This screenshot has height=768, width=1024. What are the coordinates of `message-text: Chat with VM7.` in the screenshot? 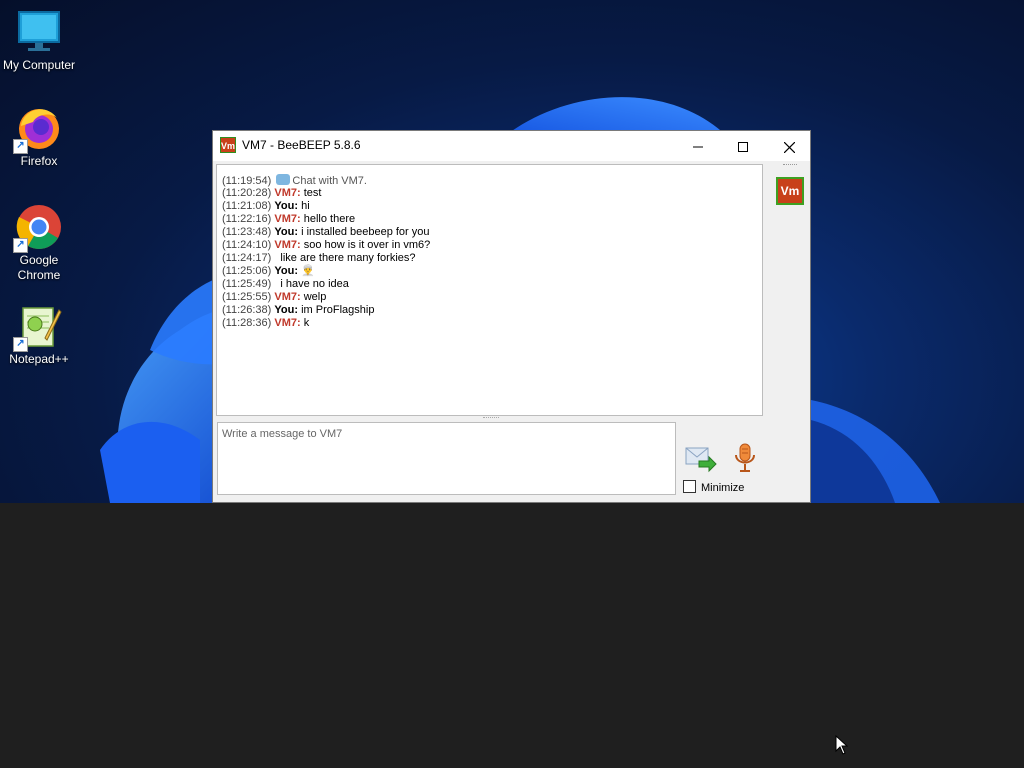 It's located at (329, 181).